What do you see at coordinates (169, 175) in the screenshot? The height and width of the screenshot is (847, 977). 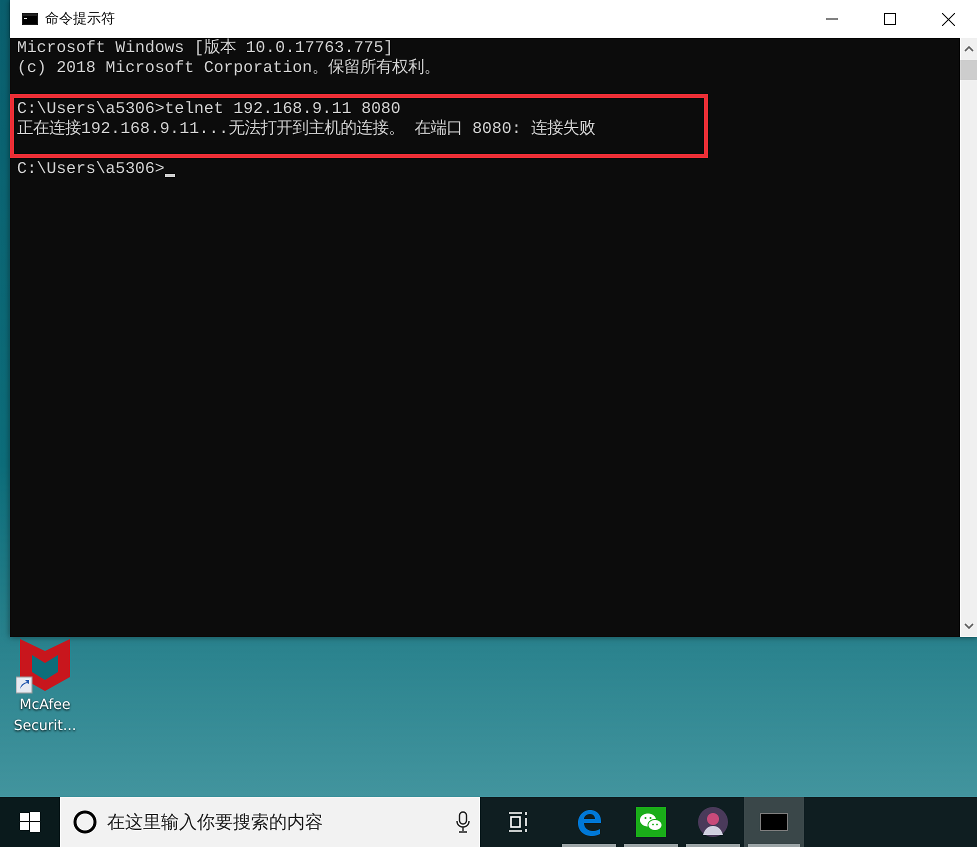 I see `text-cursor` at bounding box center [169, 175].